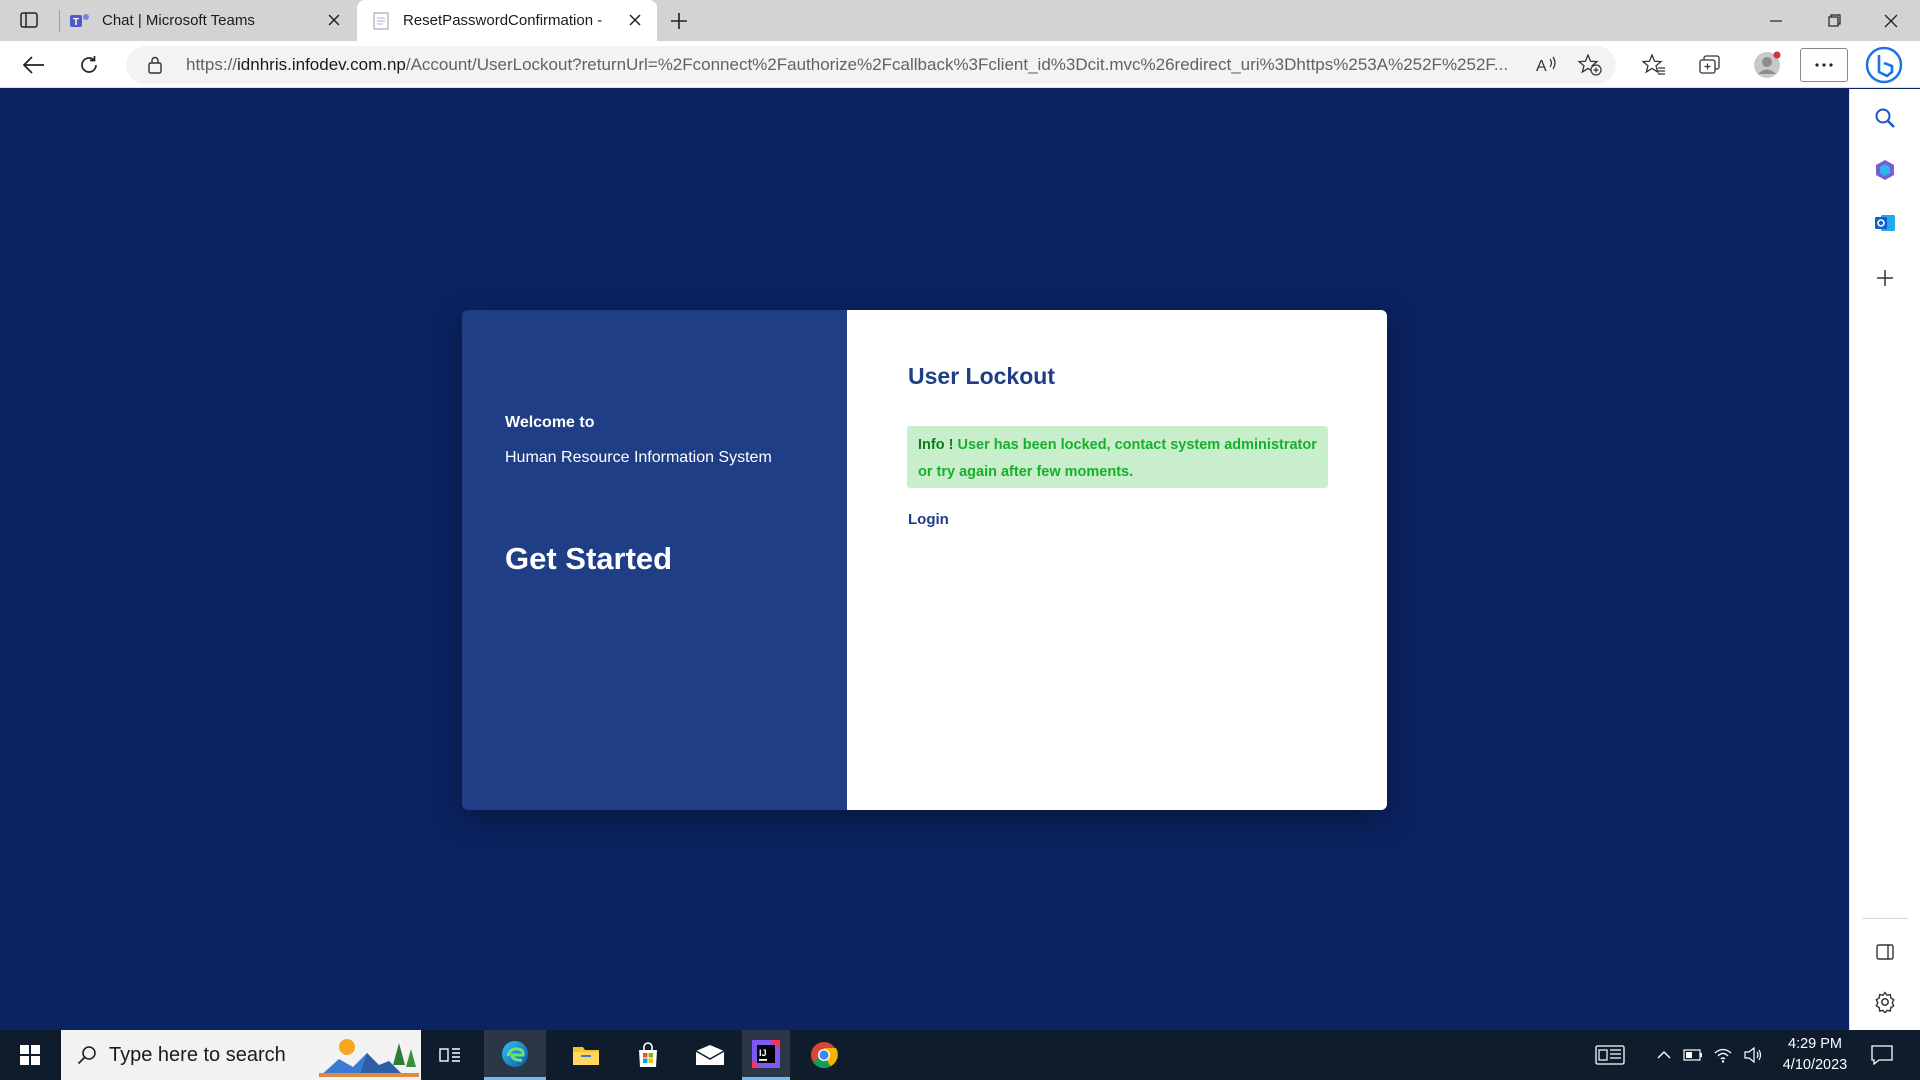  What do you see at coordinates (1693, 1055) in the screenshot?
I see `battery-icon` at bounding box center [1693, 1055].